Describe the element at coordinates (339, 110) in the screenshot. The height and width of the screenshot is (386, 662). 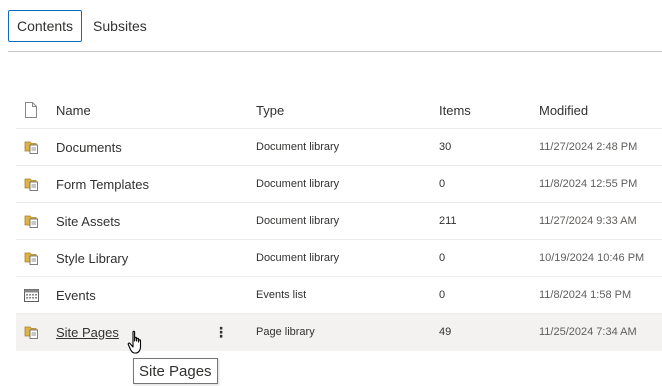
I see `table-header-row: Name Type Items Modified` at that location.